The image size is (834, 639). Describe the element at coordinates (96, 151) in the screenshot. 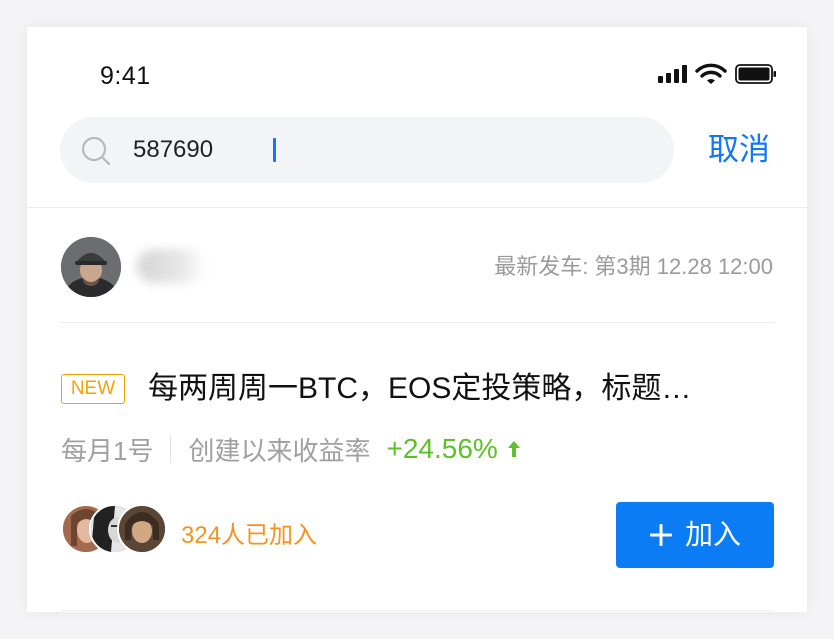

I see `search-icon` at that location.